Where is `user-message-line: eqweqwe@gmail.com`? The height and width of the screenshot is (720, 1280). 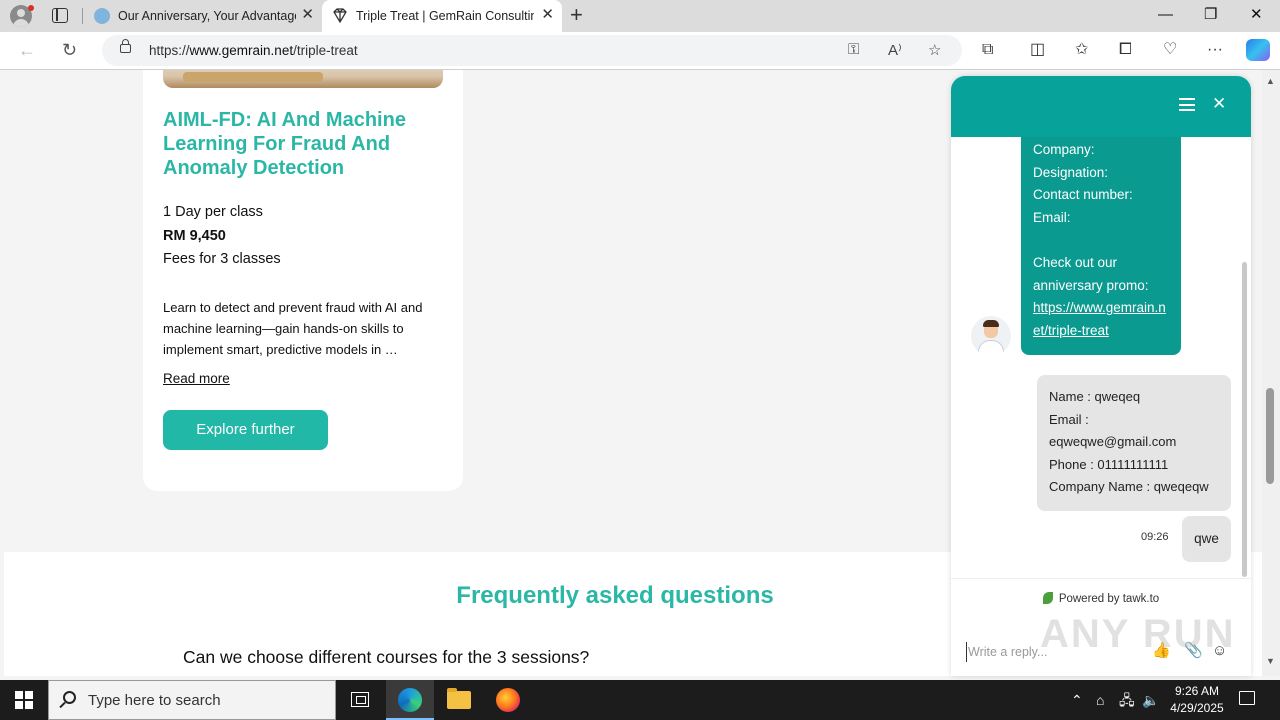
user-message-line: eqweqwe@gmail.com is located at coordinates (1113, 442).